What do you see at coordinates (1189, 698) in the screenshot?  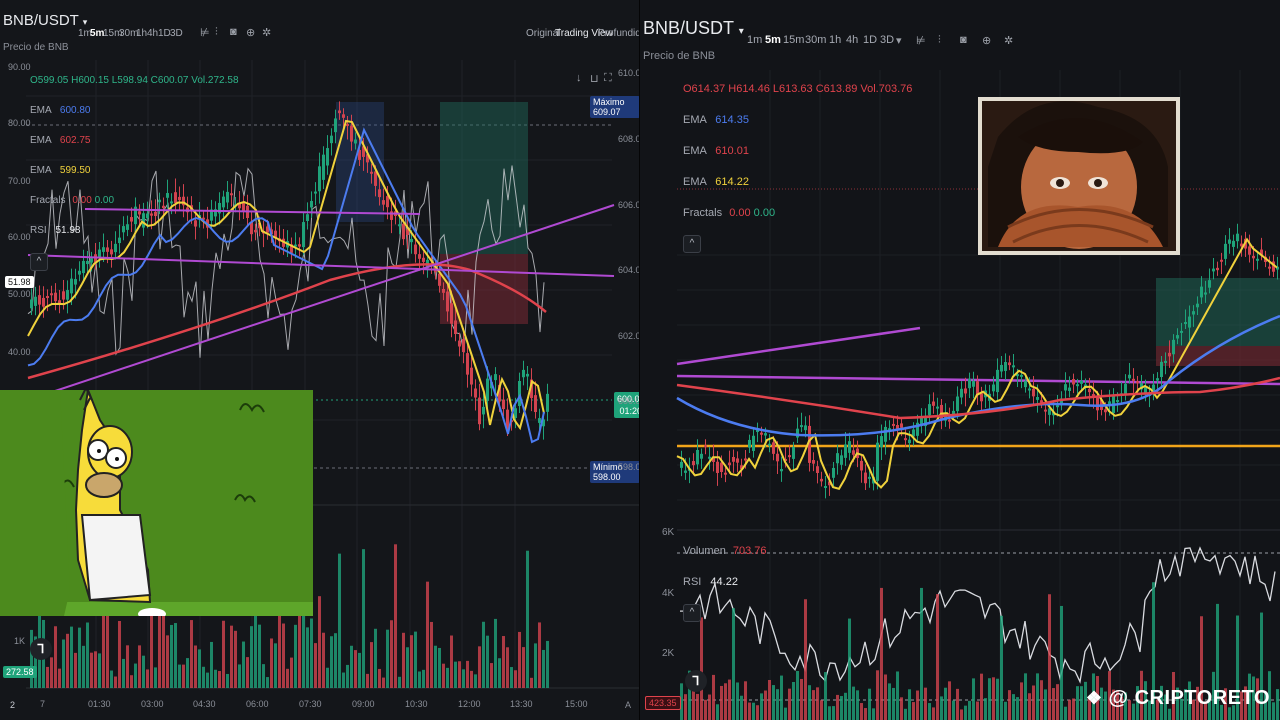 I see `watermark-text: @ CRIPTORETO` at bounding box center [1189, 698].